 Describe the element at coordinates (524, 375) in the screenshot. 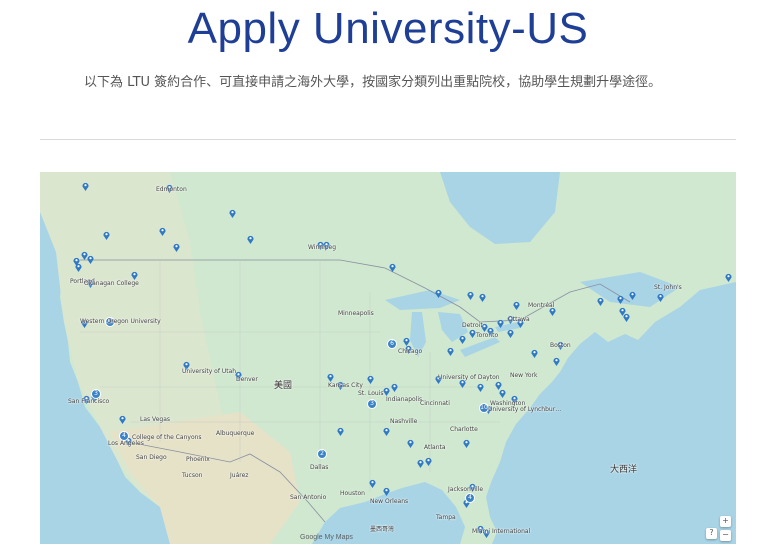

I see `label-new-york: New York` at that location.